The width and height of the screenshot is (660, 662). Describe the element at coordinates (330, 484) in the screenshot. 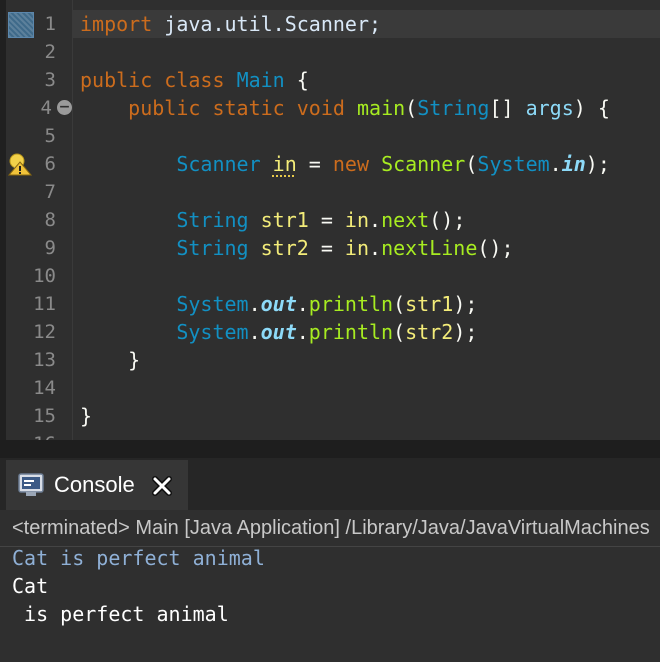

I see `console-view-header: Console` at that location.